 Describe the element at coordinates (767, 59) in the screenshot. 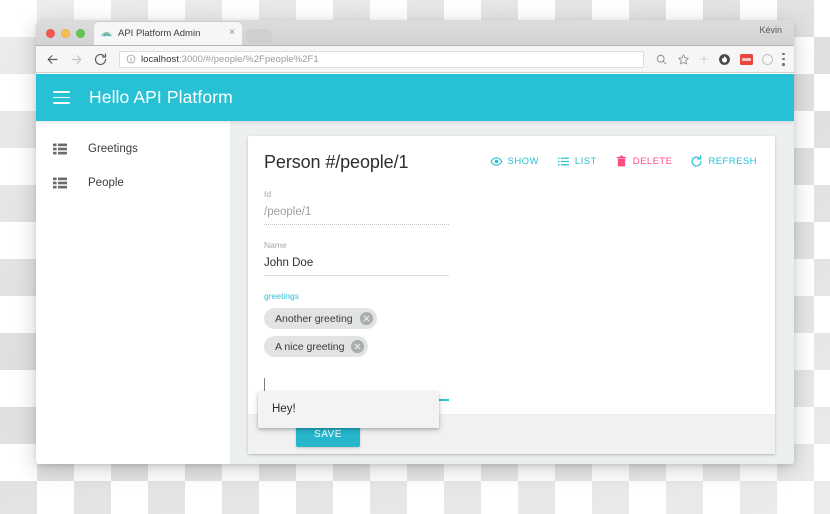

I see `extension-gray-circle-icon` at that location.